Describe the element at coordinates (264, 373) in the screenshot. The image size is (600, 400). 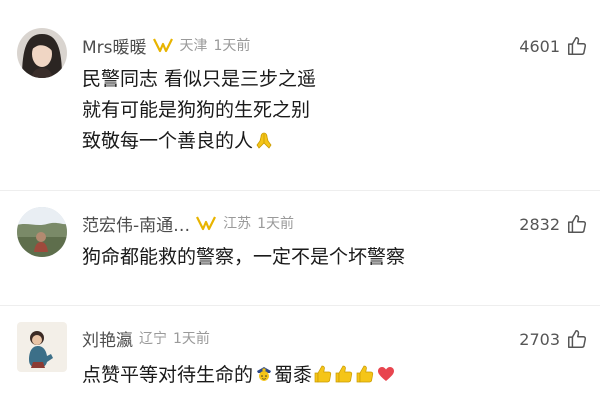
I see `police-officer-emoji` at that location.